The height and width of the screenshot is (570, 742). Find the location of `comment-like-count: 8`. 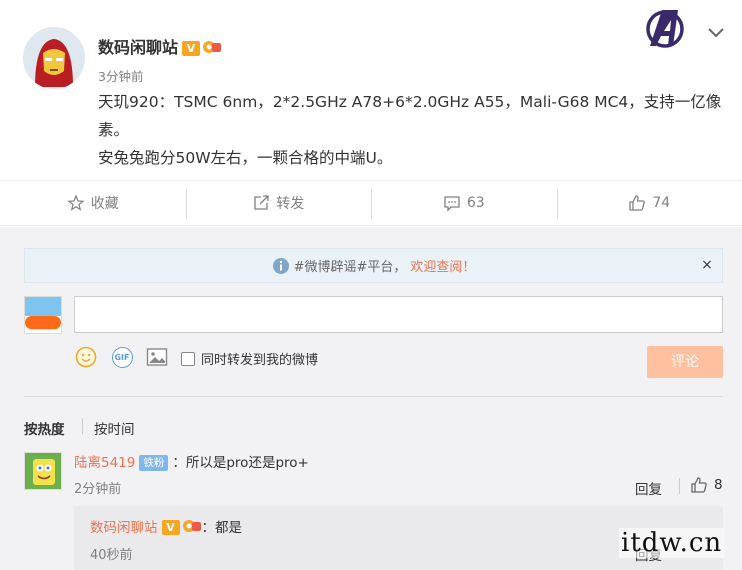

comment-like-count: 8 is located at coordinates (718, 485).